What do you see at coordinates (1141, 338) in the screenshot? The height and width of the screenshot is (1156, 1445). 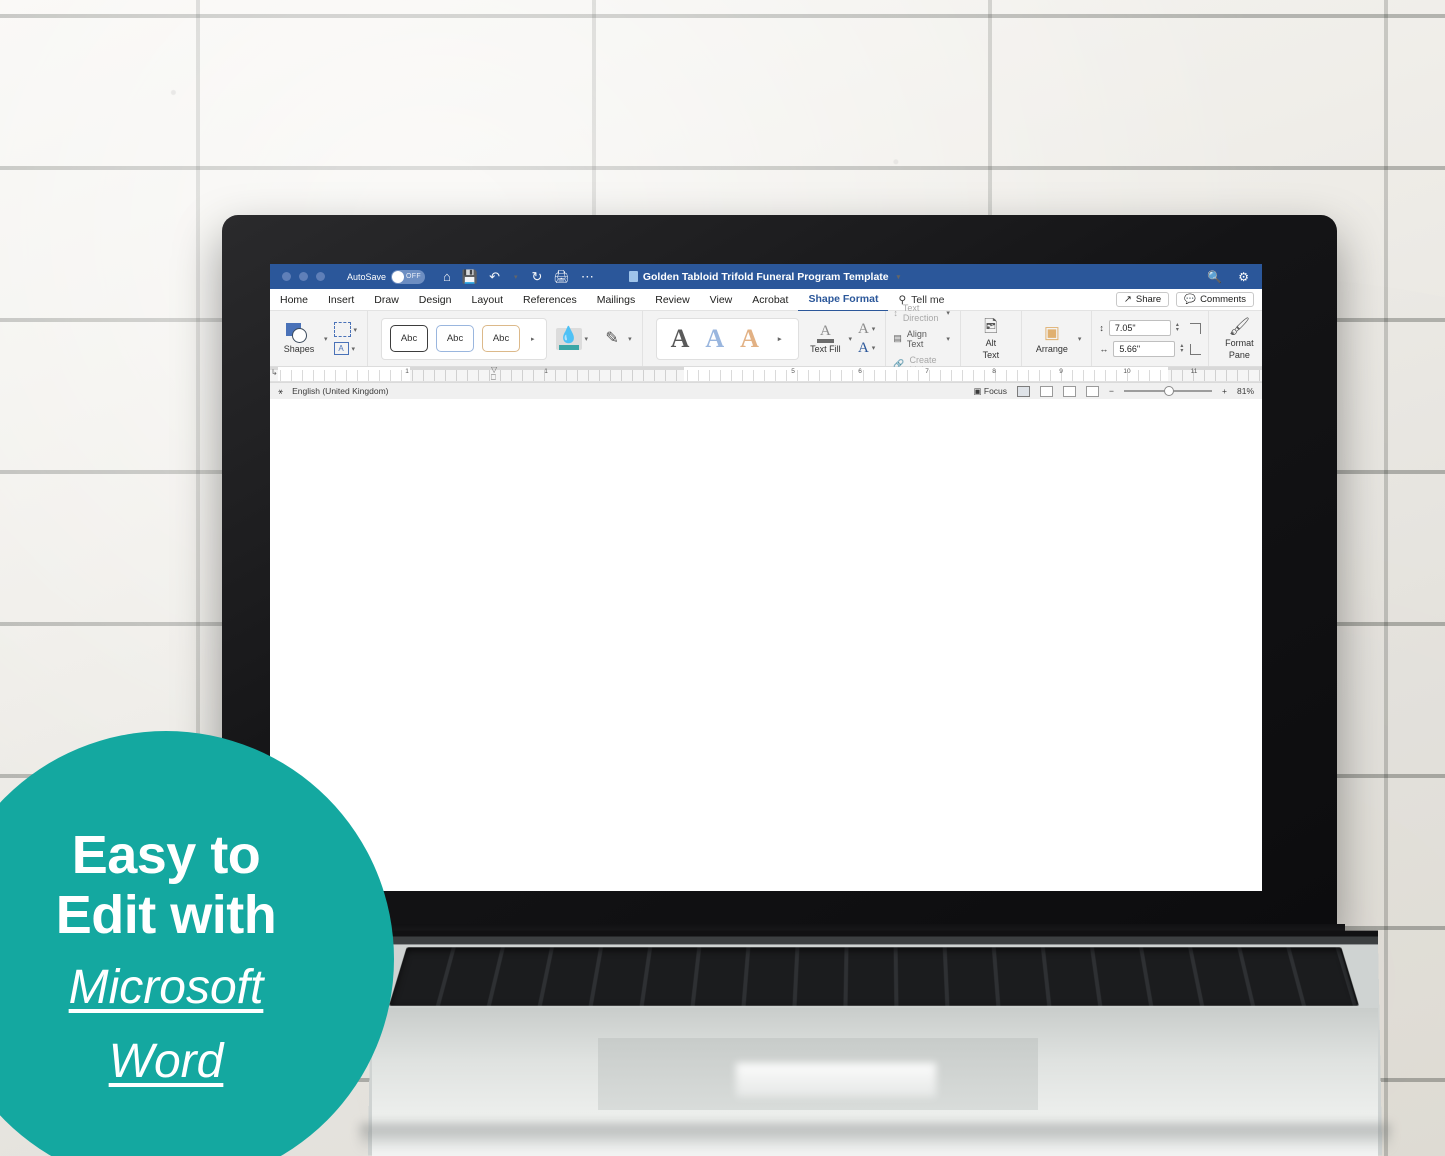 I see `size-fields: ↕ 7.05" ▴ ▾ ↔ 5.66" ▴ ▾` at bounding box center [1141, 338].